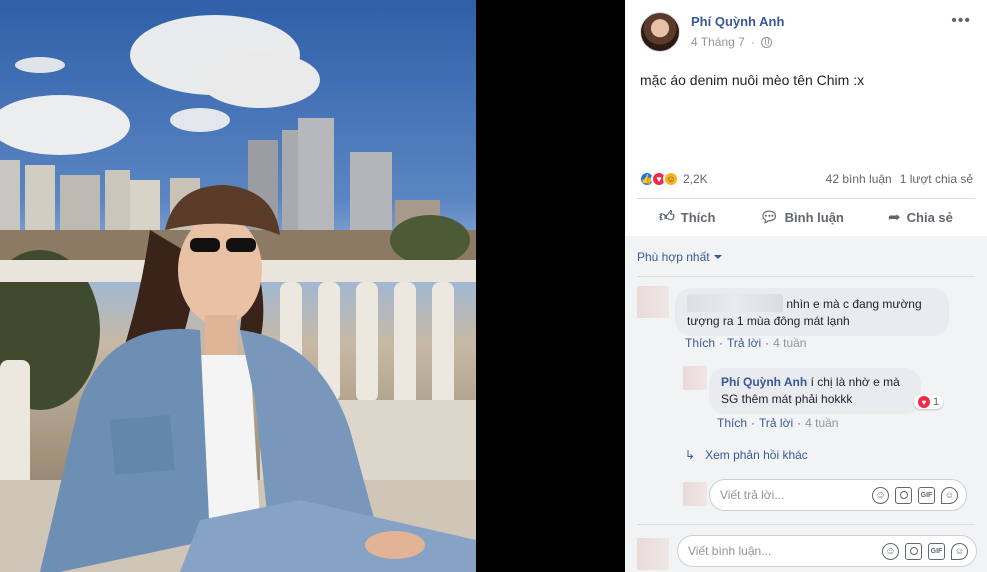 Image resolution: width=987 pixels, height=572 pixels. I want to click on reply-arrow-icon: ↳, so click(690, 455).